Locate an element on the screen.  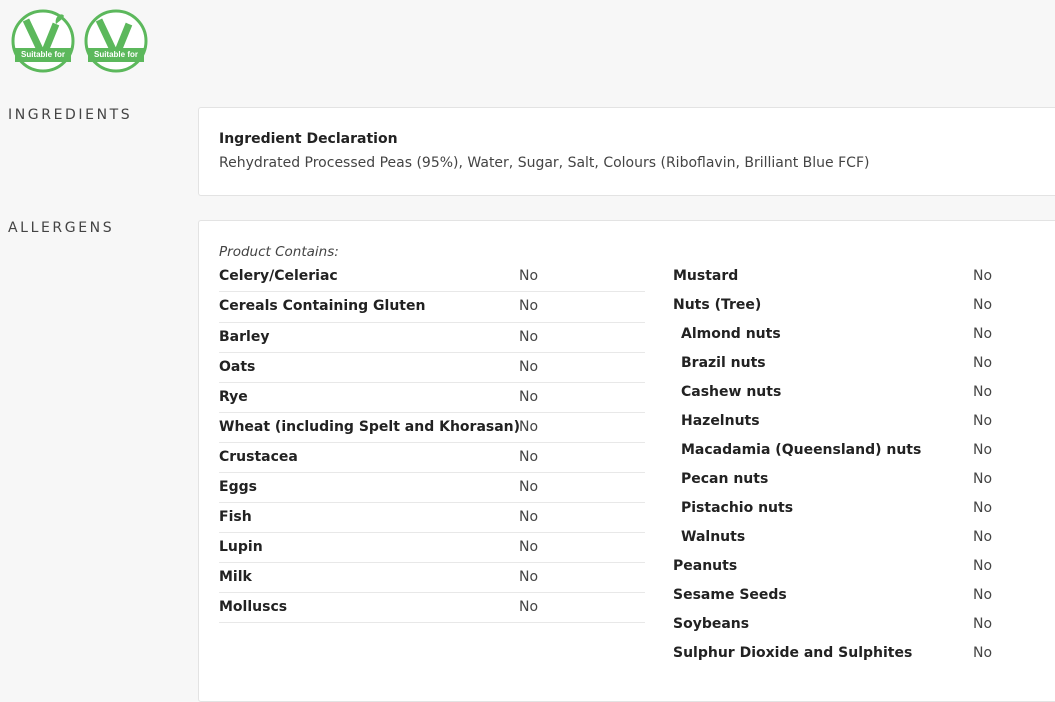
allergen-row: Lupin No is located at coordinates (432, 548).